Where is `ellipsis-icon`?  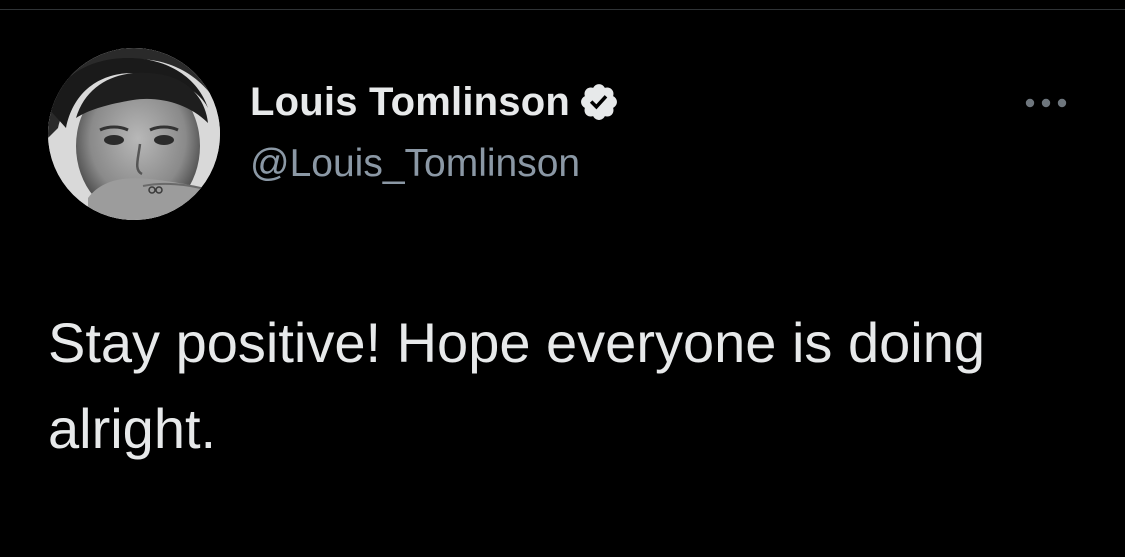
ellipsis-icon is located at coordinates (1046, 103).